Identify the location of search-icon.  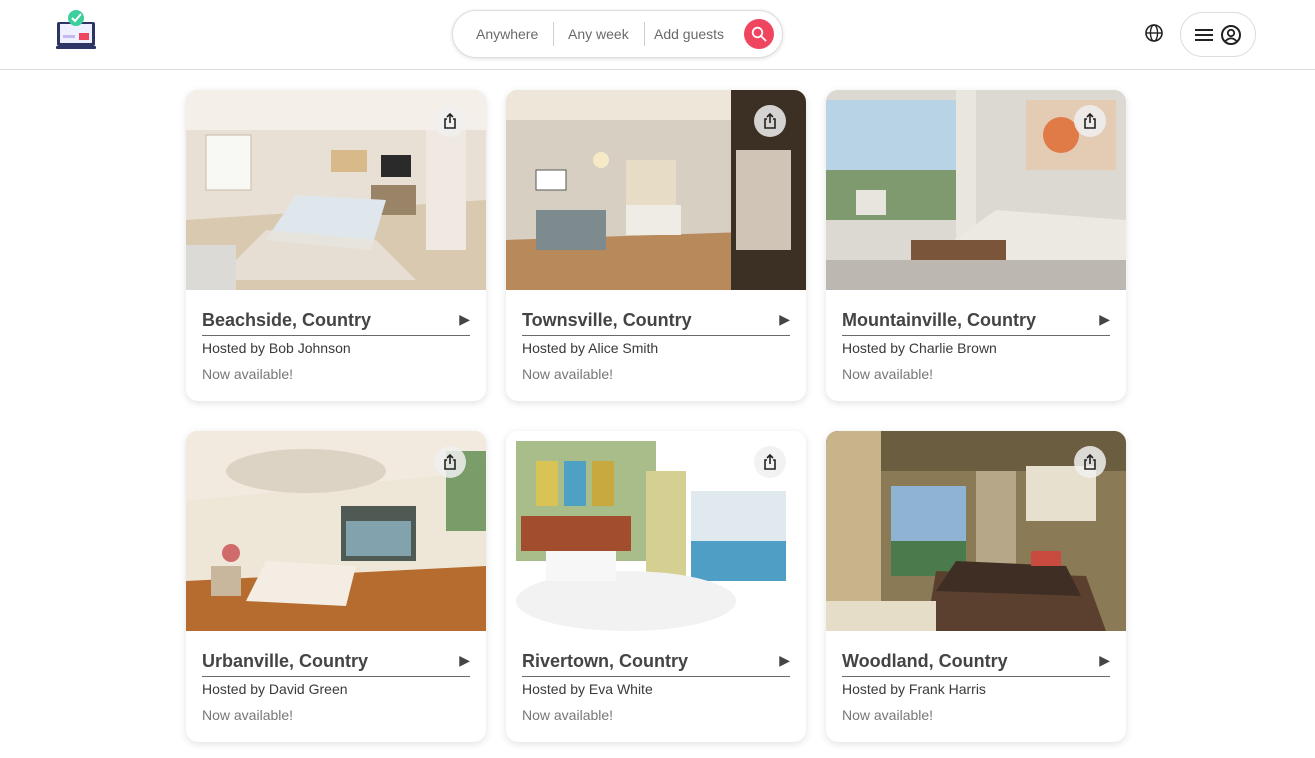
(759, 34).